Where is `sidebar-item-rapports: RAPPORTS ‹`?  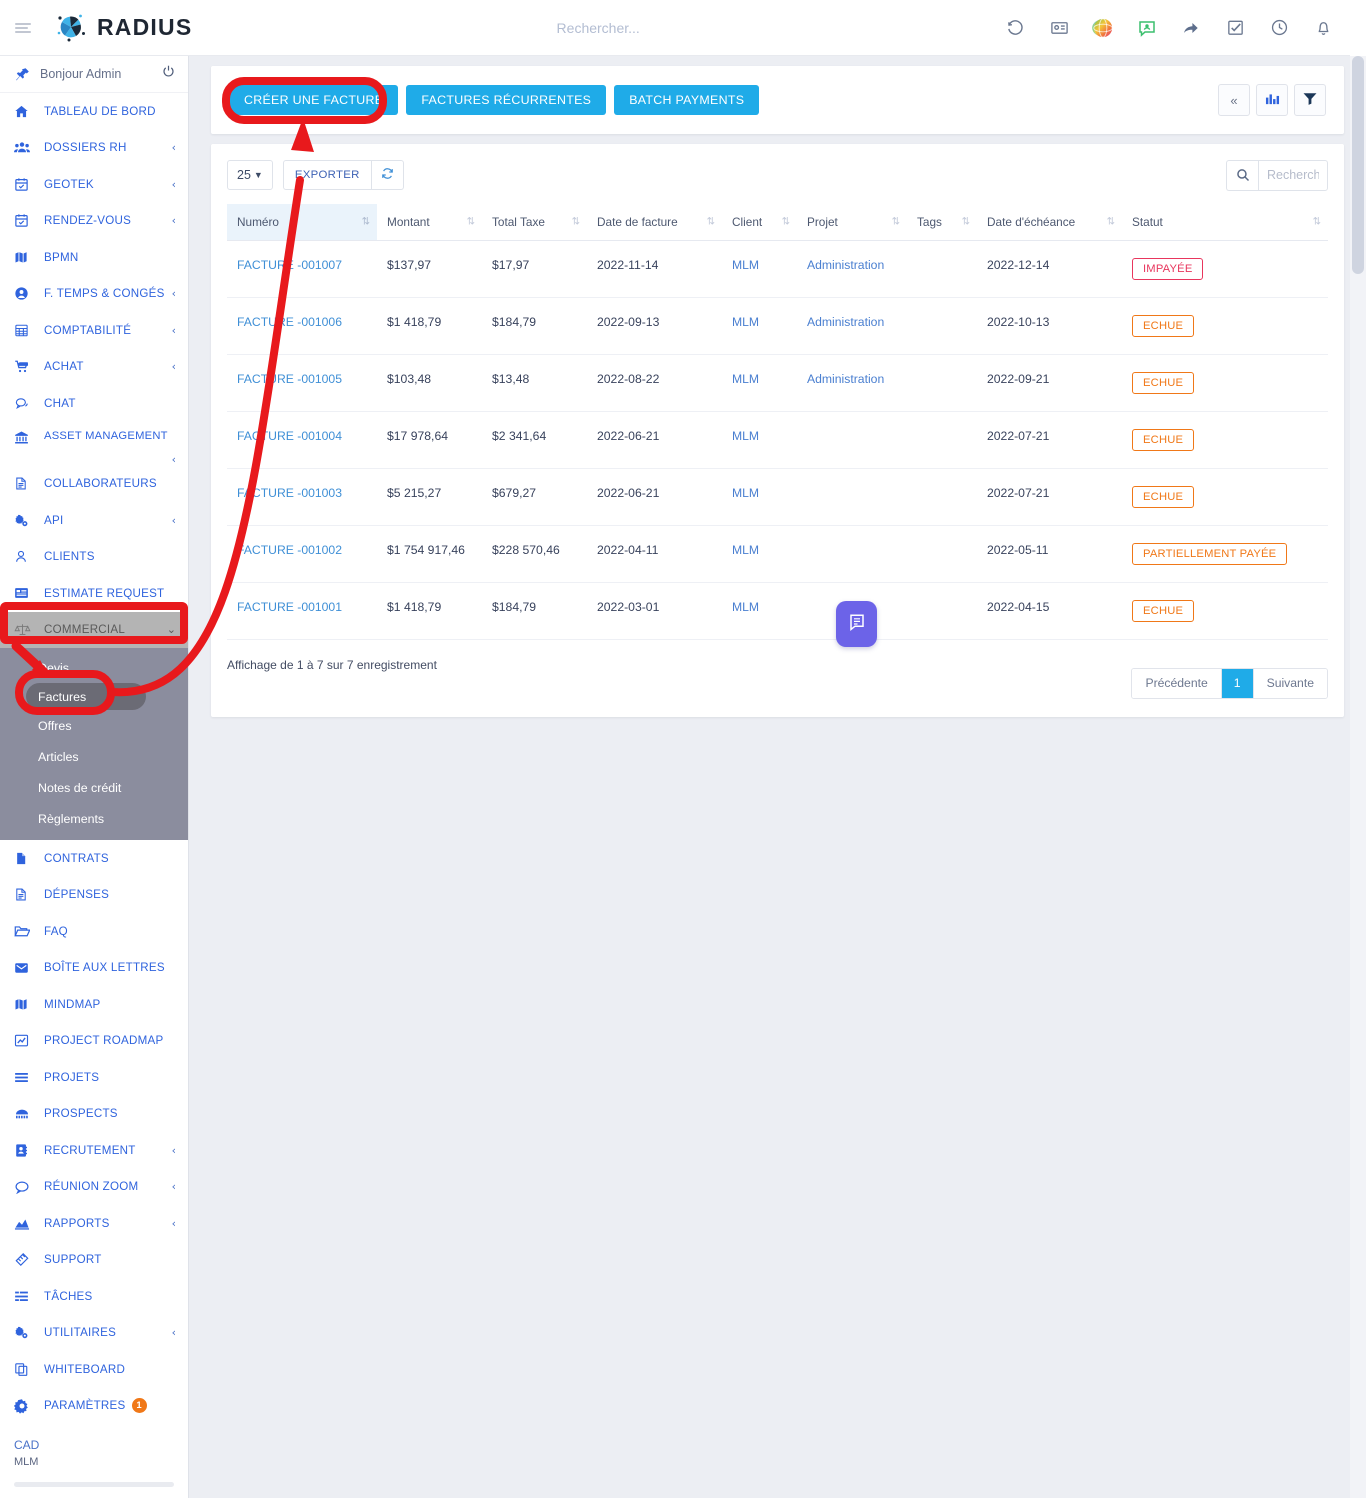
sidebar-item-rapports: RAPPORTS ‹ is located at coordinates (94, 1223).